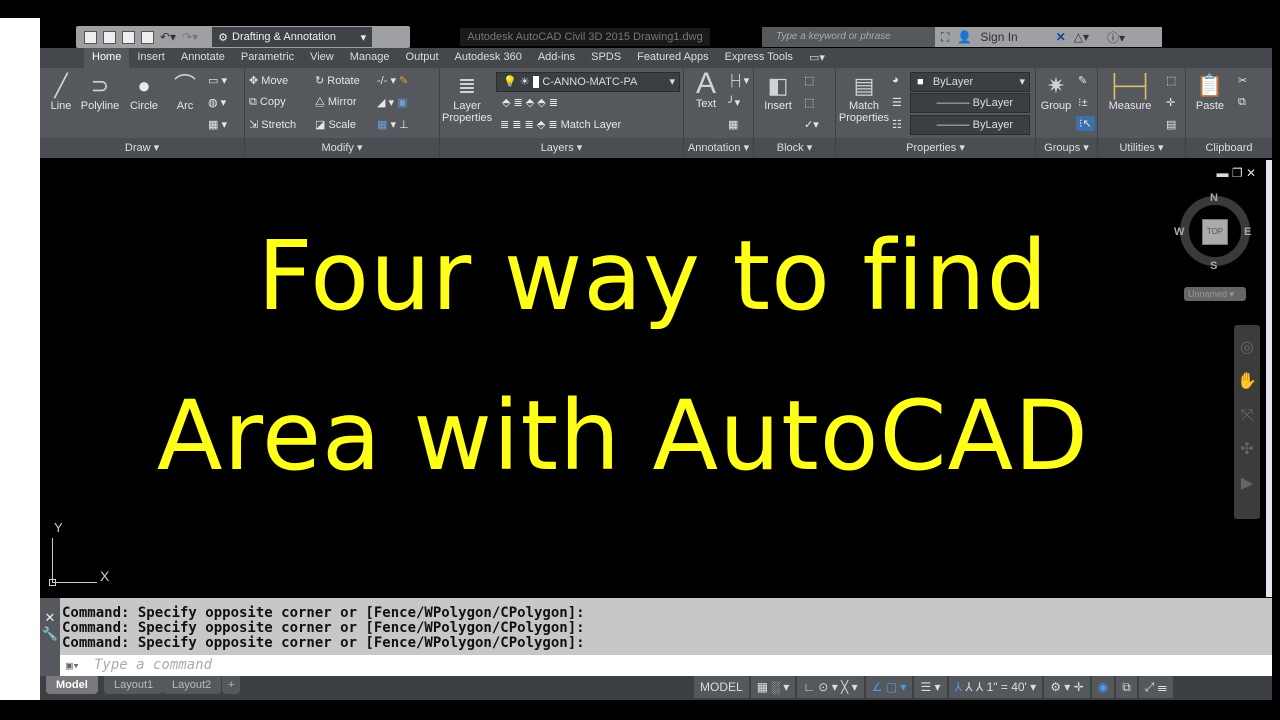 This screenshot has width=1280, height=720. Describe the element at coordinates (217, 124) in the screenshot. I see `boundary-icon: ▦ ▾` at that location.